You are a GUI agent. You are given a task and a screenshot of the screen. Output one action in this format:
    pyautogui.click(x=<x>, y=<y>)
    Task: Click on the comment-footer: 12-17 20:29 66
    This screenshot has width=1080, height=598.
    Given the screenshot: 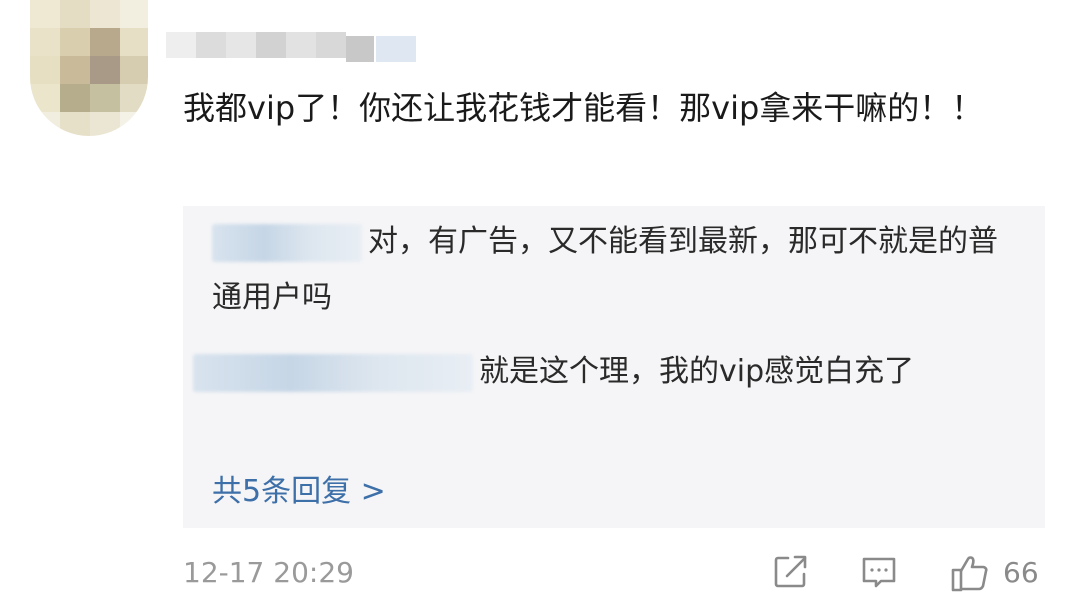 What is the action you would take?
    pyautogui.click(x=614, y=574)
    